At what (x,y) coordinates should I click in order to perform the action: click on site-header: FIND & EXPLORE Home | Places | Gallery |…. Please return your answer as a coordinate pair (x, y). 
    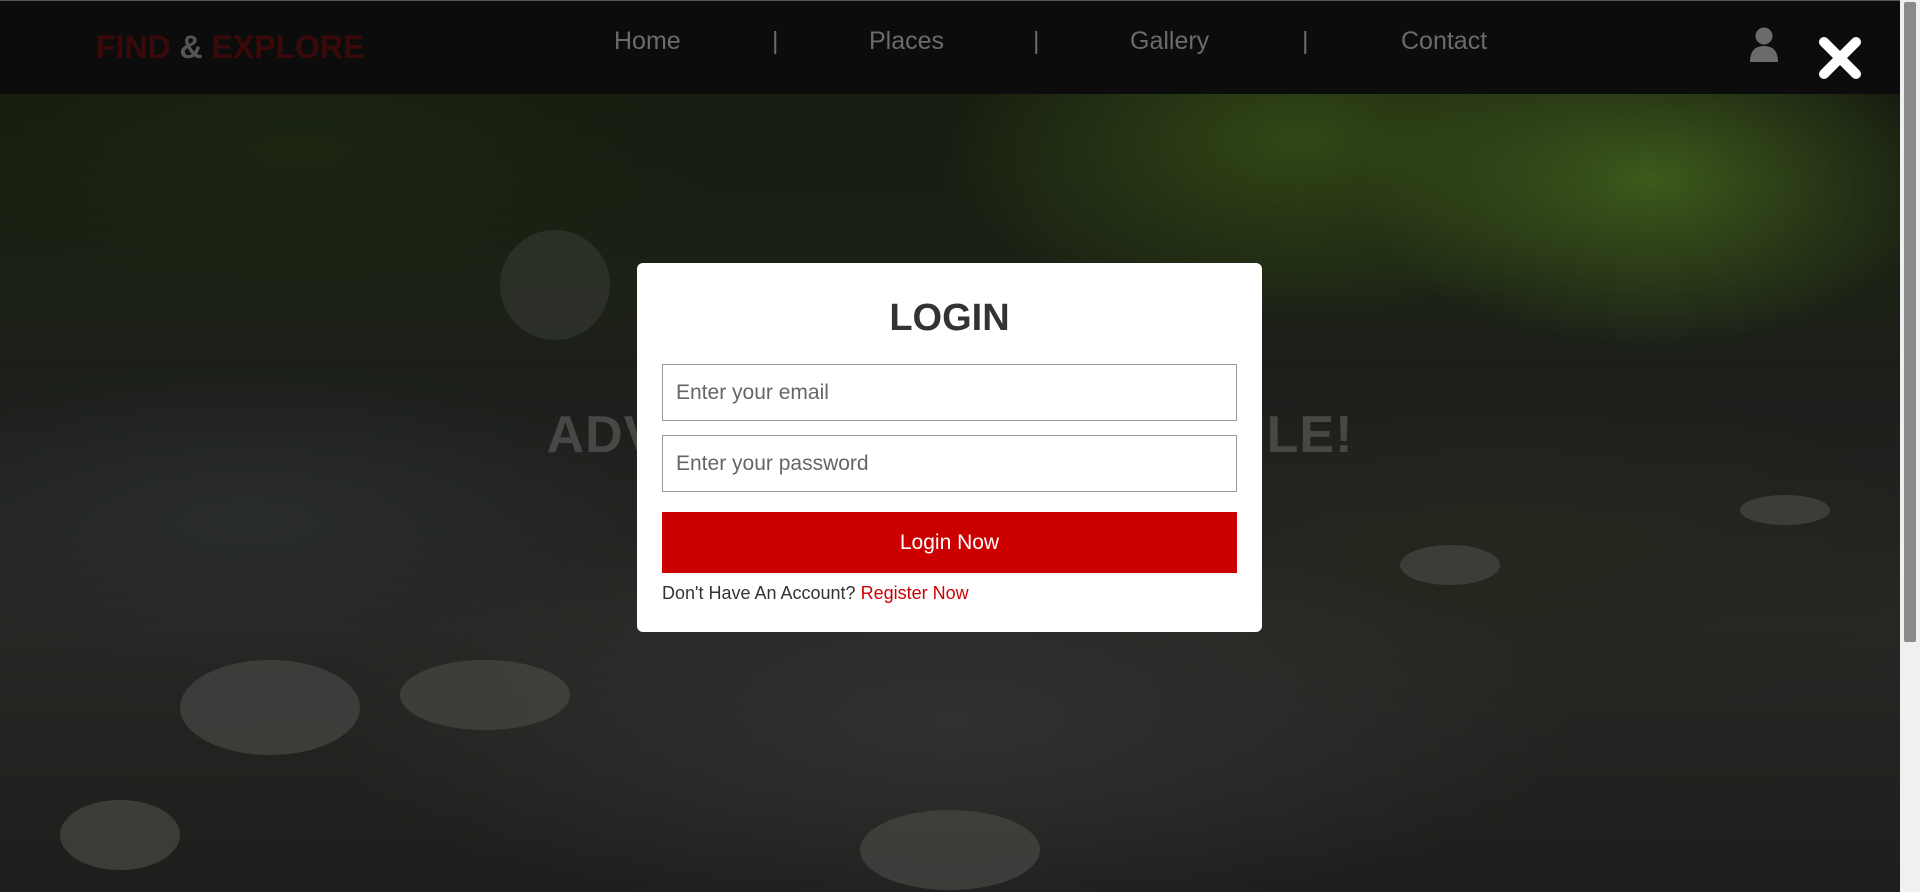
    Looking at the image, I should click on (950, 47).